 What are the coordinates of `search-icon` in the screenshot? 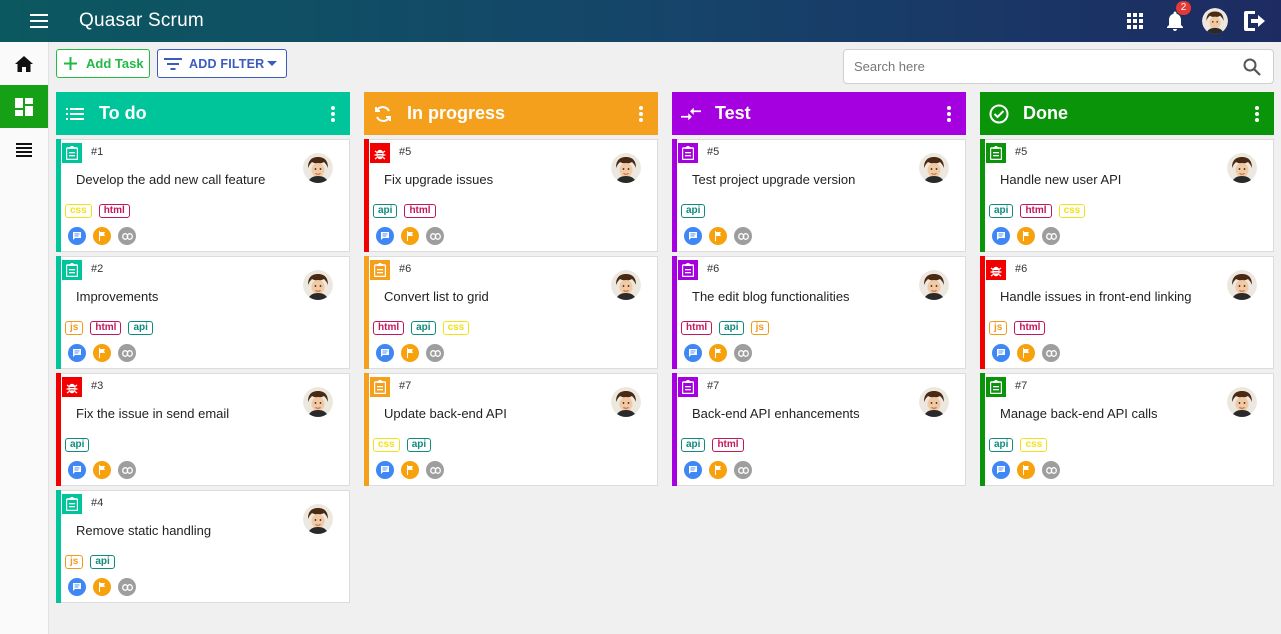 It's located at (1252, 67).